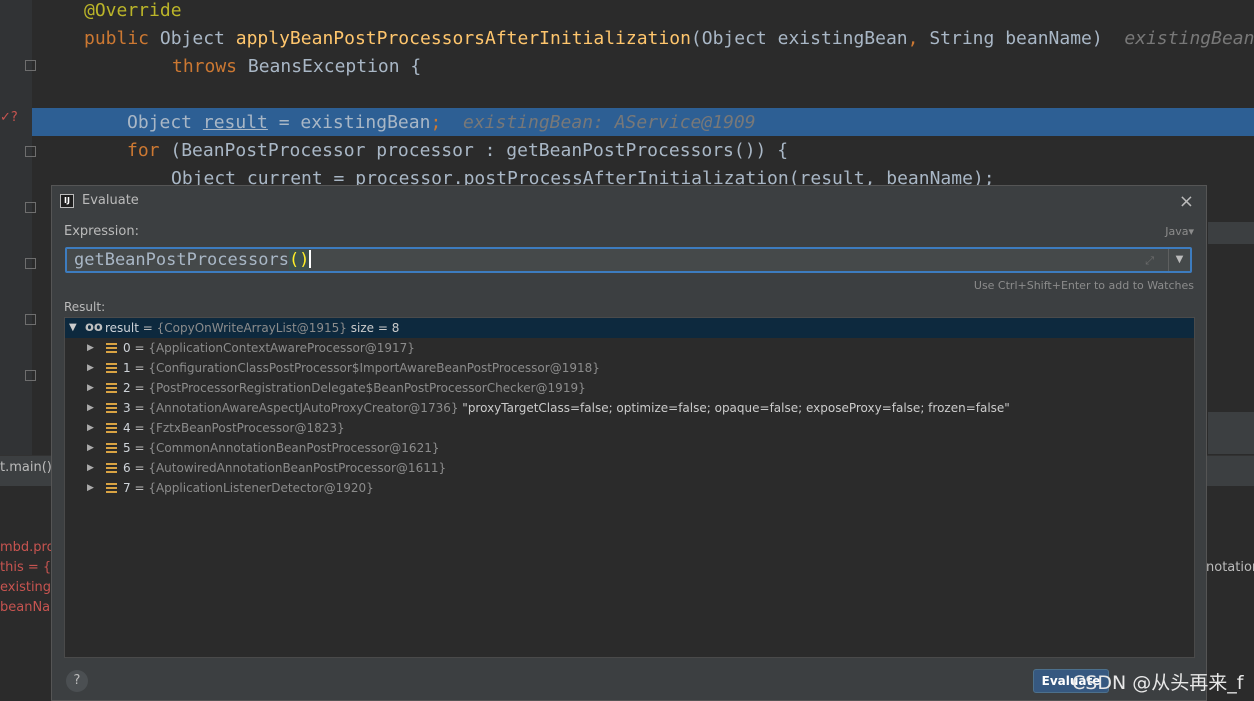 The width and height of the screenshot is (1254, 701). I want to click on tree-node-text: 7 = {ApplicationListenerDetector@1920}, so click(248, 488).